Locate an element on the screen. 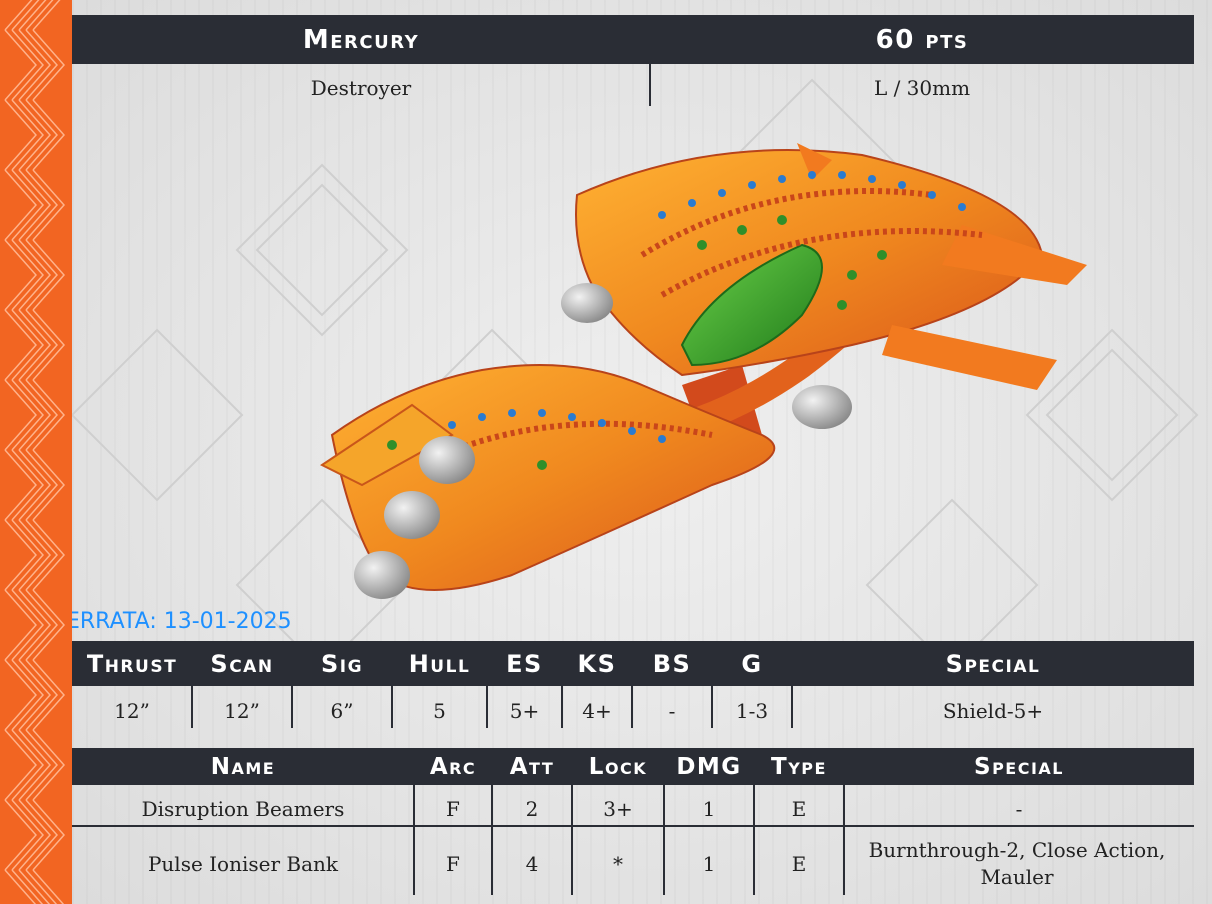 The height and width of the screenshot is (904, 1212). stat-g: 1-3 is located at coordinates (752, 711).